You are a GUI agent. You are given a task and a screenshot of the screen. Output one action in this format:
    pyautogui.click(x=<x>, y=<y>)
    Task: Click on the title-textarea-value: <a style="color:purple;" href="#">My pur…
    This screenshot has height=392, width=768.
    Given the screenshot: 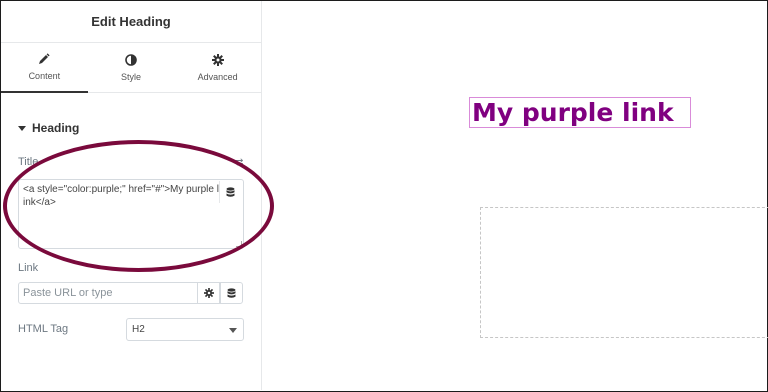 What is the action you would take?
    pyautogui.click(x=121, y=196)
    